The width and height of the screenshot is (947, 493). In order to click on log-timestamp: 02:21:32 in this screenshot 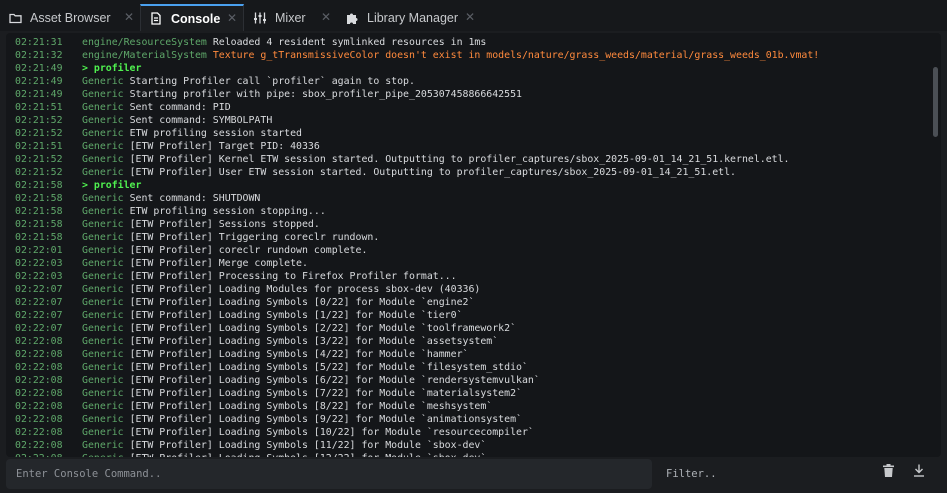, I will do `click(39, 55)`.